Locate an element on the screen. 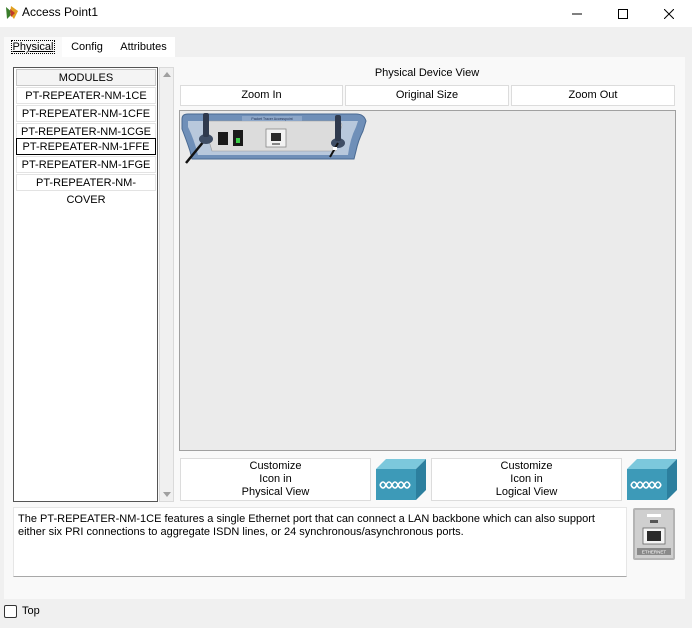  title-bar: Access Point1 is located at coordinates (346, 13).